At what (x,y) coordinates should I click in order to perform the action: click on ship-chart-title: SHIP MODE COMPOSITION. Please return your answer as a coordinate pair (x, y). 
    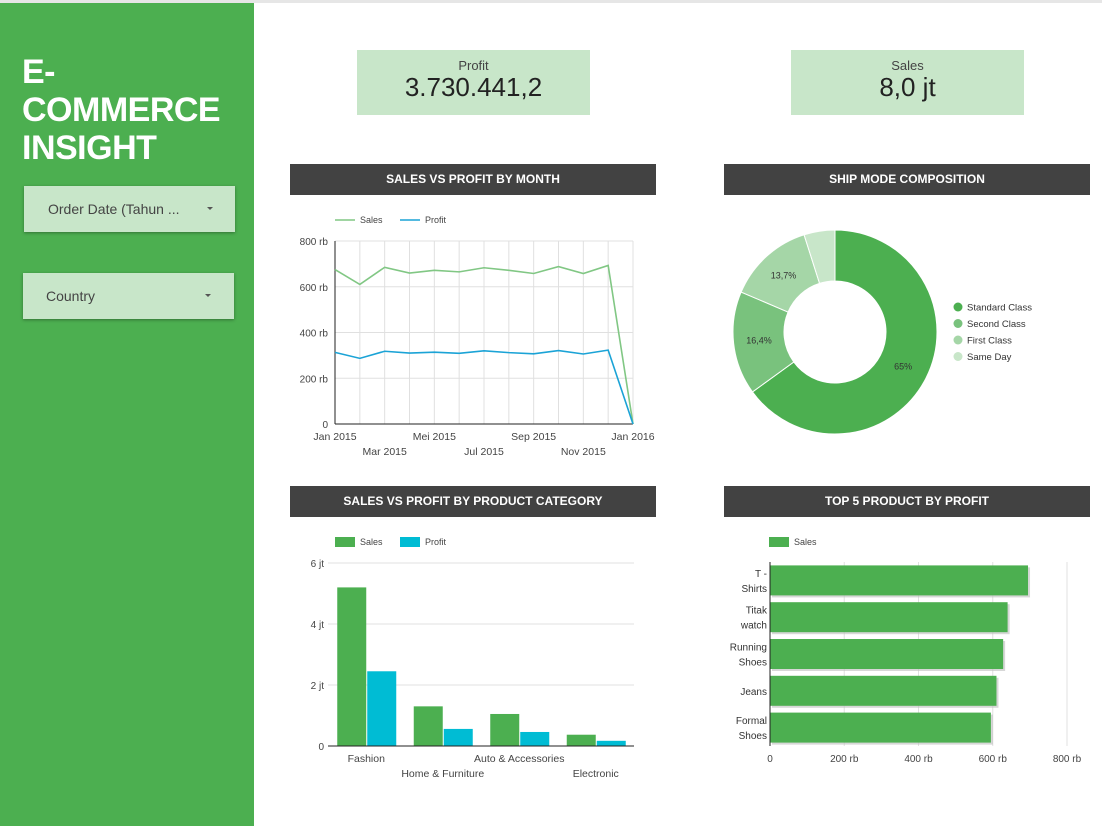
    Looking at the image, I should click on (907, 179).